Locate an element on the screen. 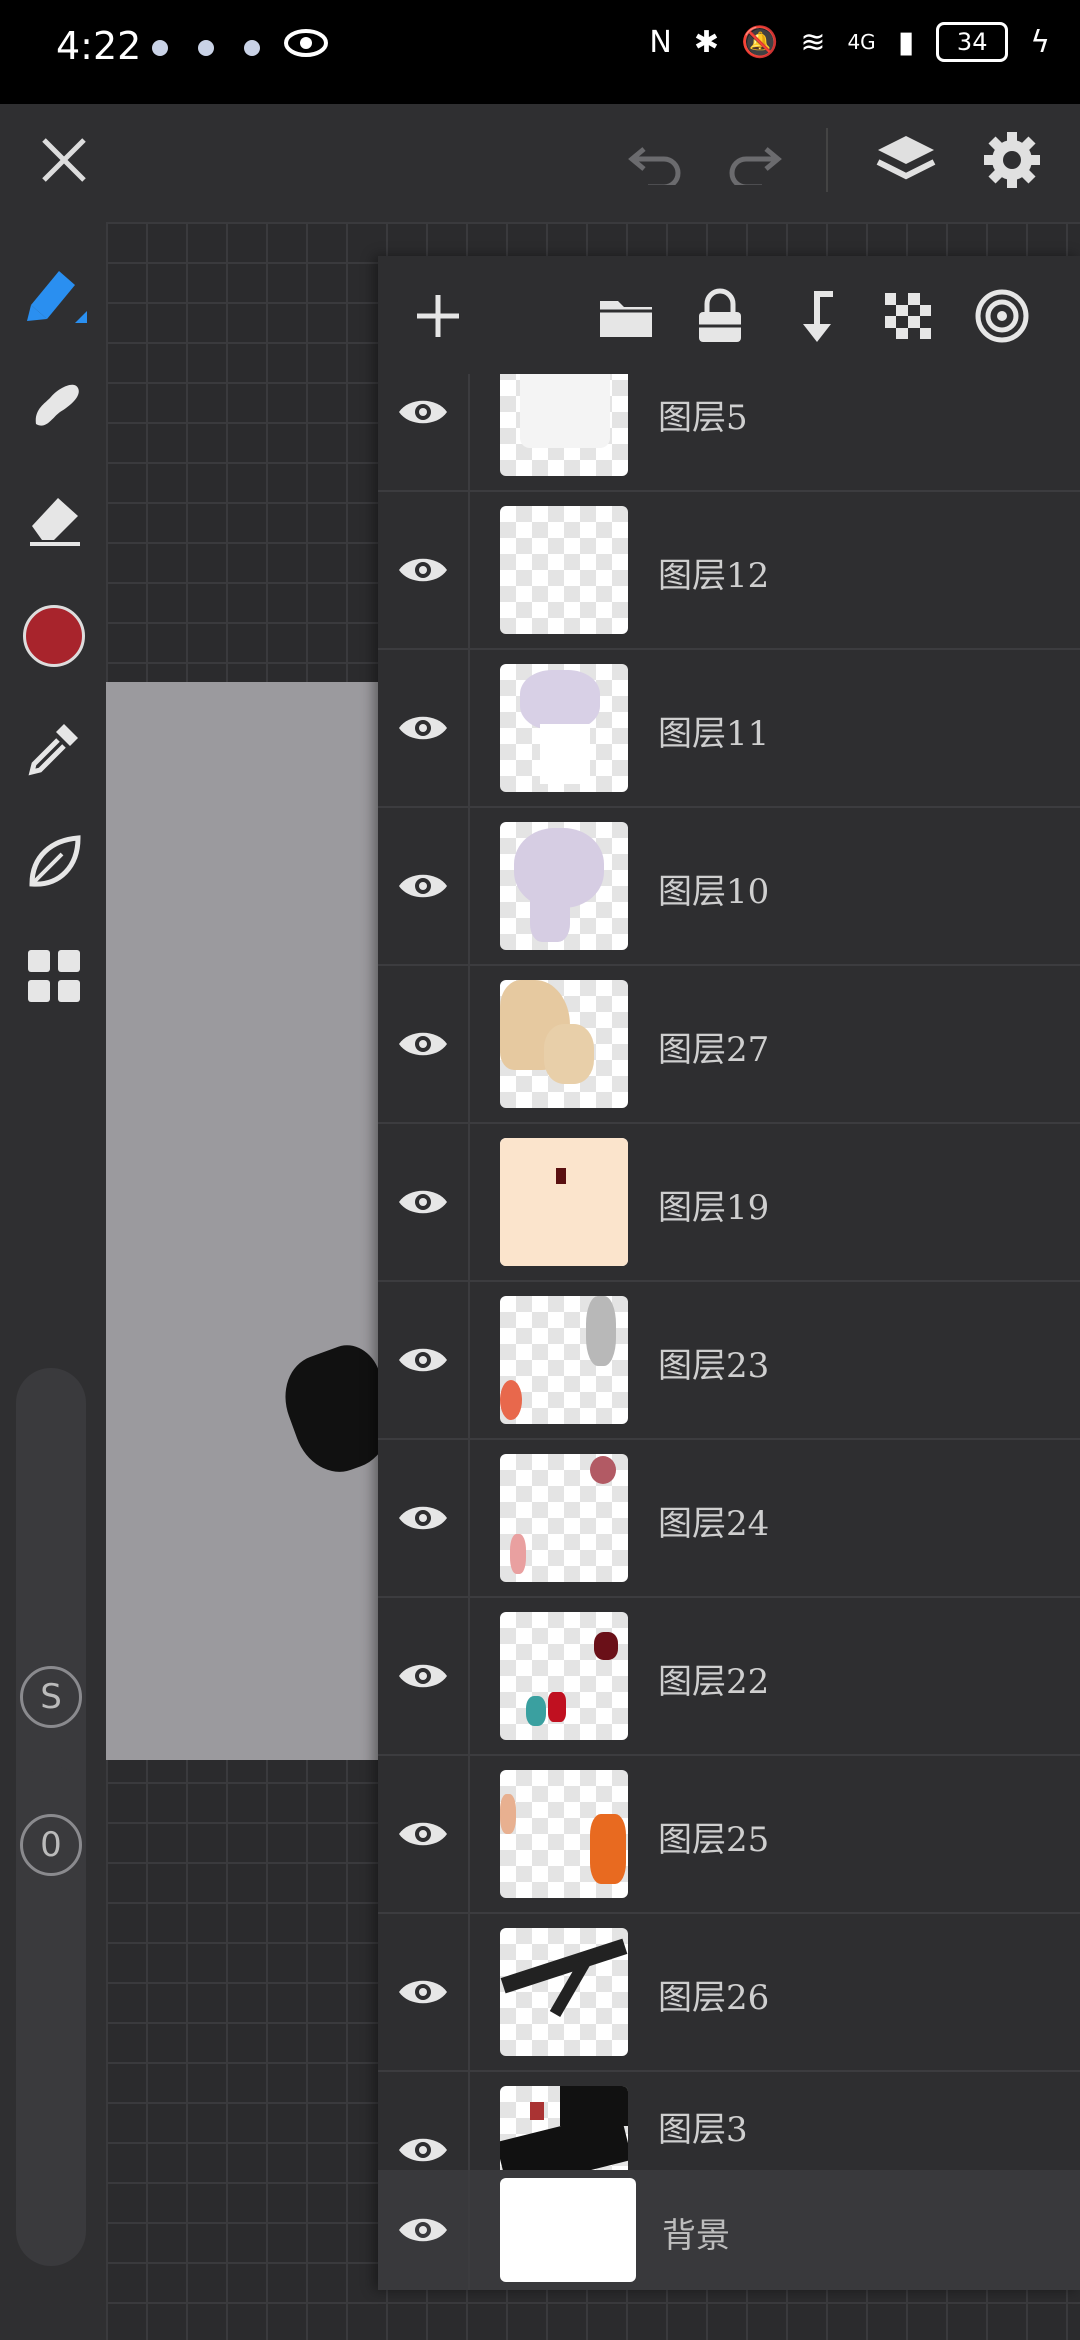  layer-name: 图层12 is located at coordinates (714, 576).